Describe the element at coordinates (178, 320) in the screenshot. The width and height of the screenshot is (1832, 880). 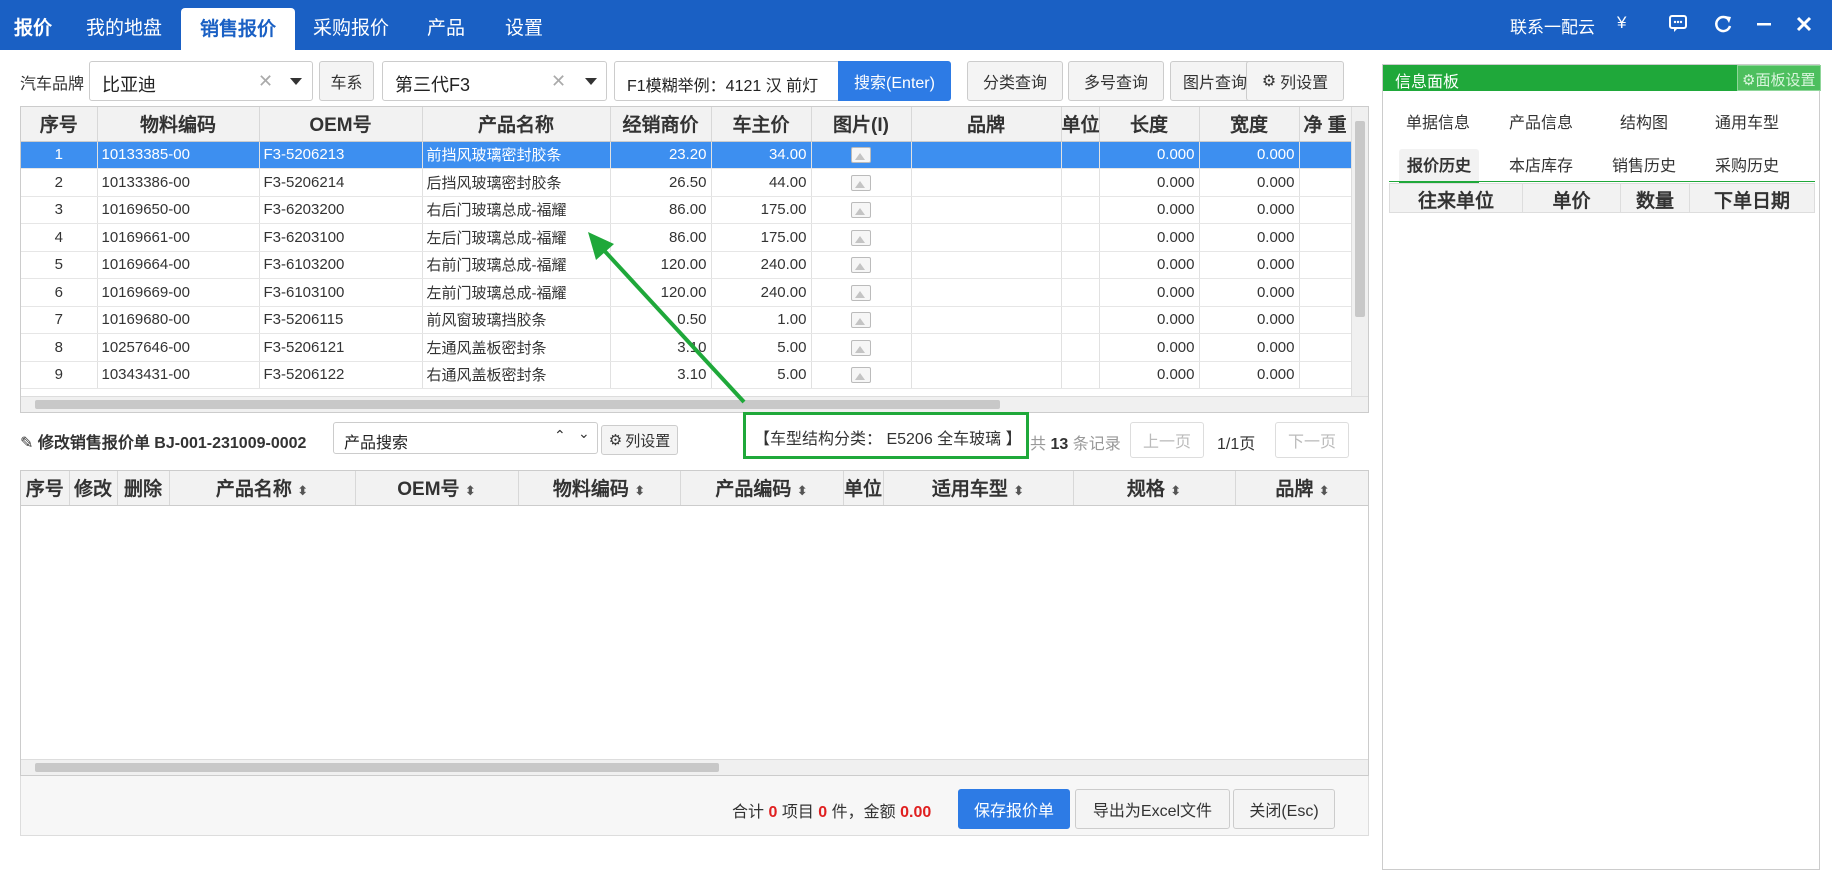
I see `table-cell: 10169680-00` at that location.